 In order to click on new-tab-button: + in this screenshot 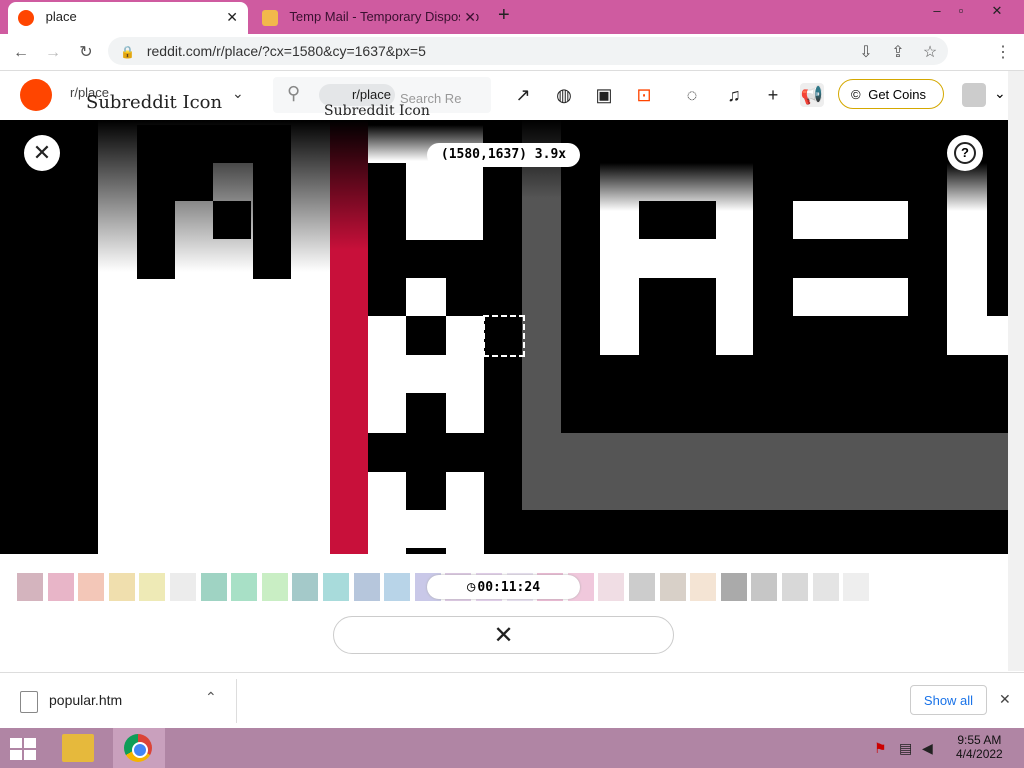, I will do `click(504, 15)`.